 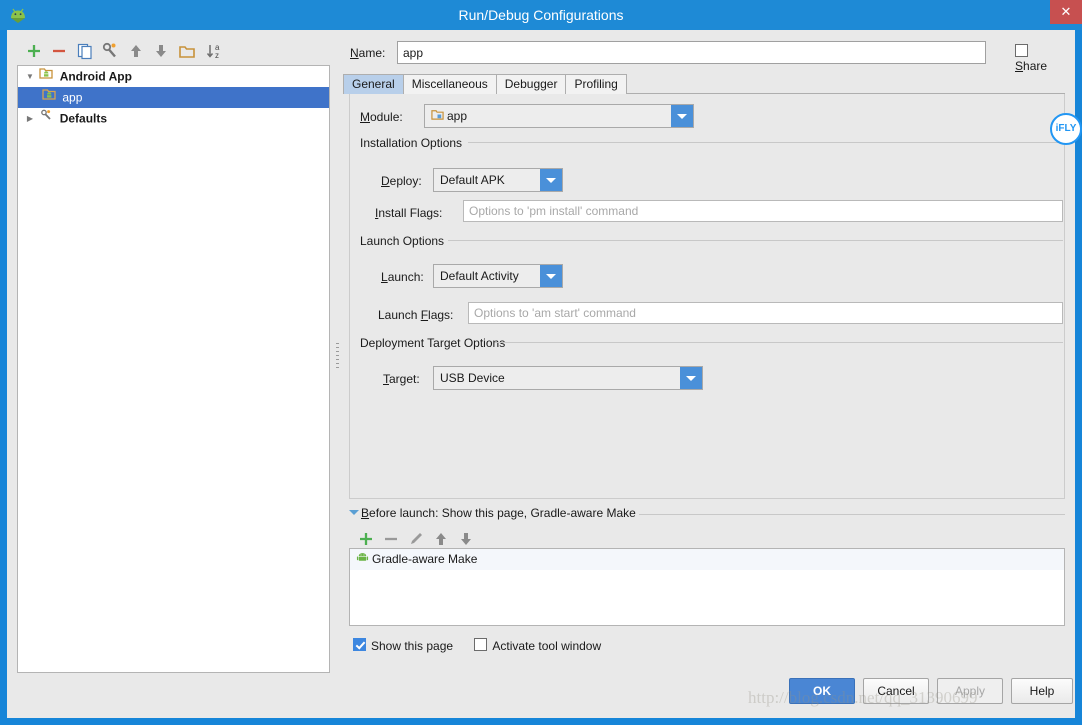 What do you see at coordinates (541, 694) in the screenshot?
I see `dialog-button-bar: OK Cancel Apply Help` at bounding box center [541, 694].